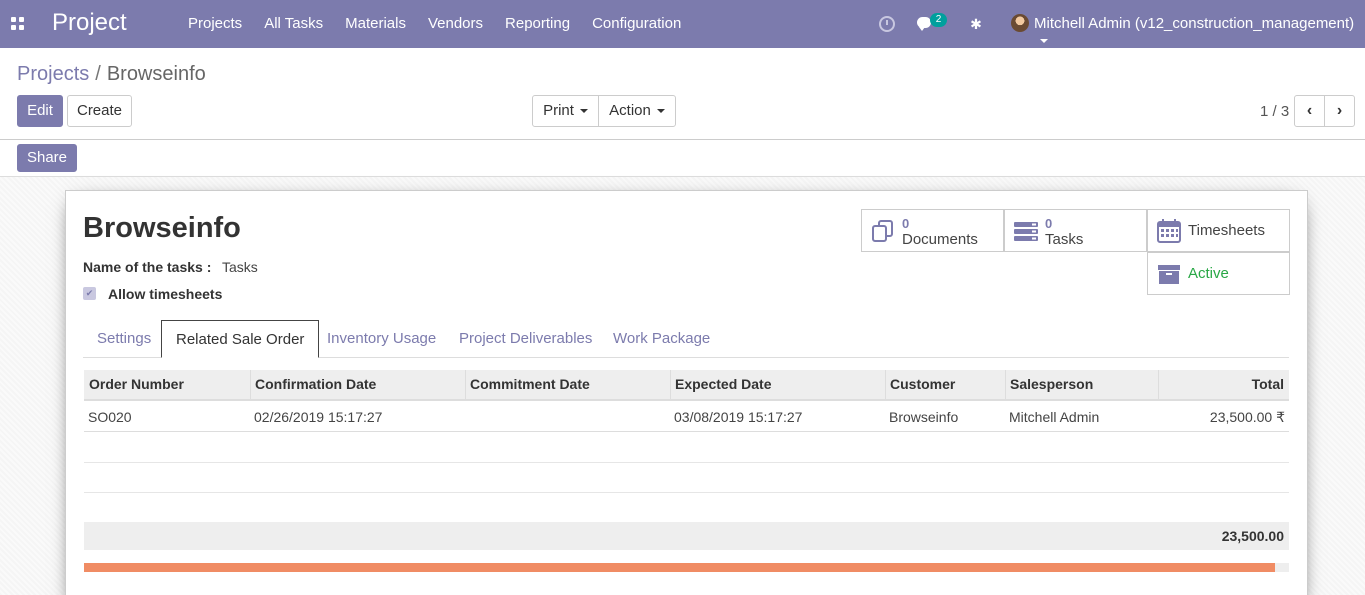 Image resolution: width=1365 pixels, height=595 pixels. Describe the element at coordinates (924, 417) in the screenshot. I see `cell-customer: Browseinfo` at that location.